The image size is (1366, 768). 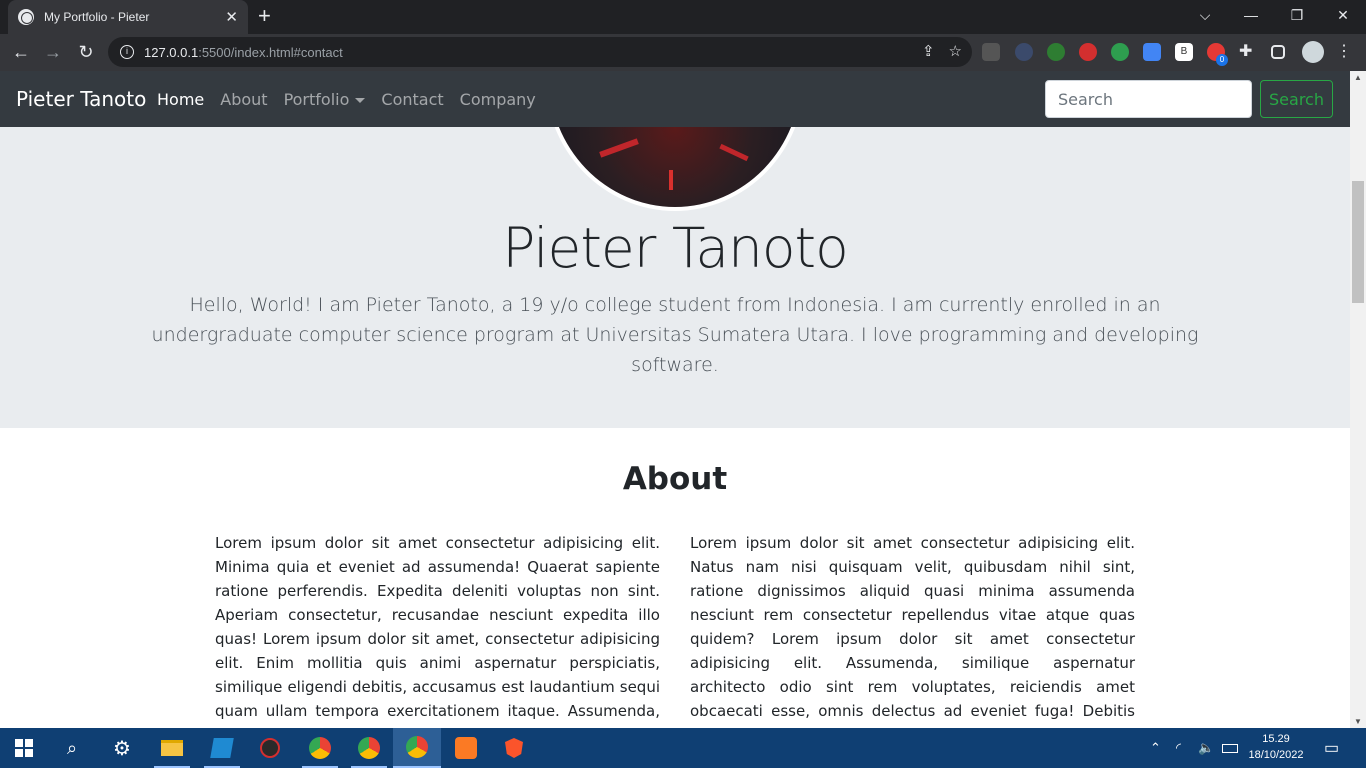 I want to click on url-path: :5500/index.html#contact, so click(x=270, y=52).